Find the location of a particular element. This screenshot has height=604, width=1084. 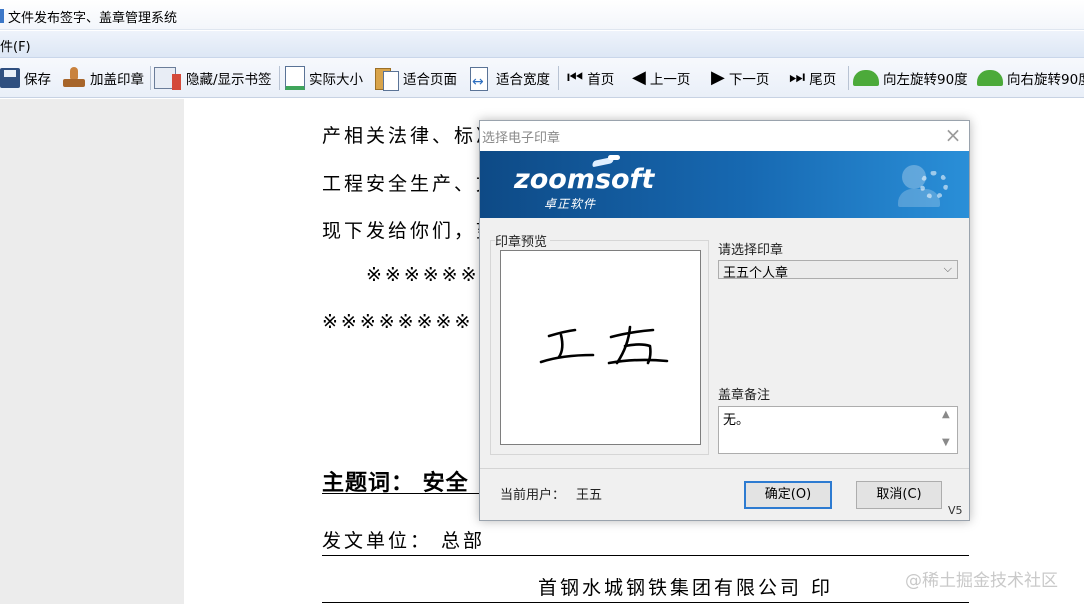

save-button: 保存 is located at coordinates (25, 78).